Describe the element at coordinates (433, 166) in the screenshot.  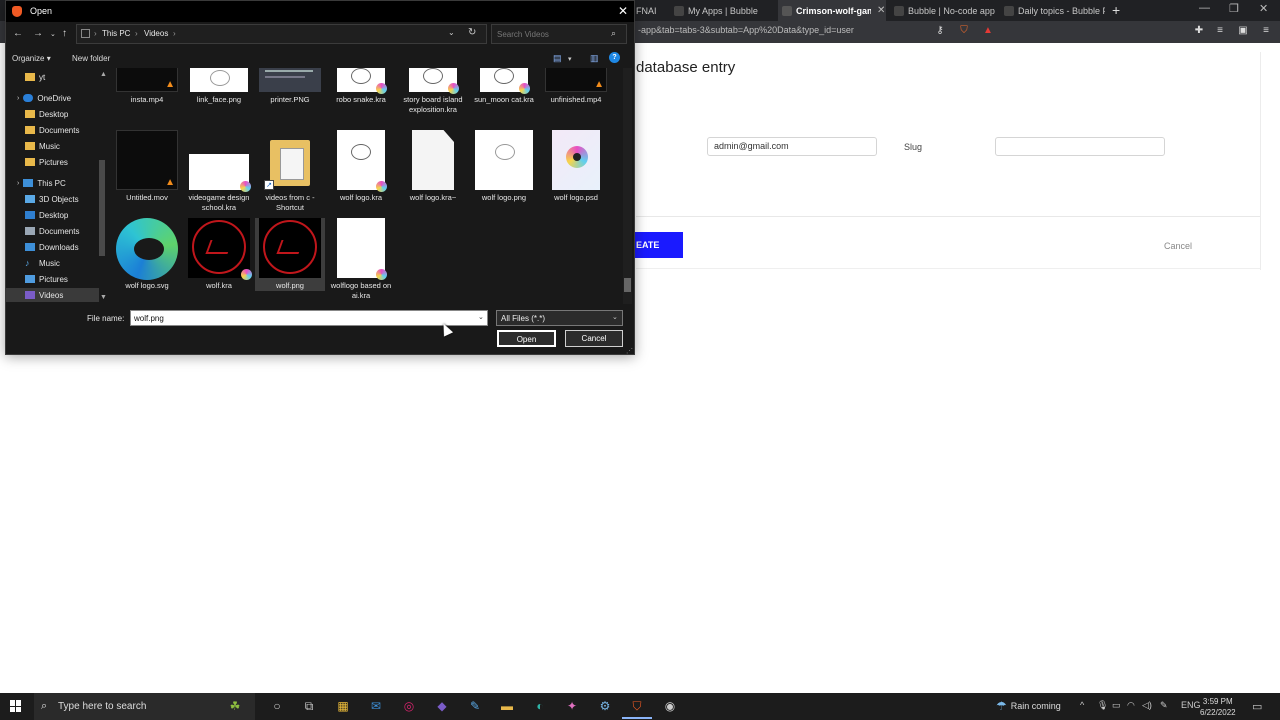
I see `file-item: wolf logo.kra~` at that location.